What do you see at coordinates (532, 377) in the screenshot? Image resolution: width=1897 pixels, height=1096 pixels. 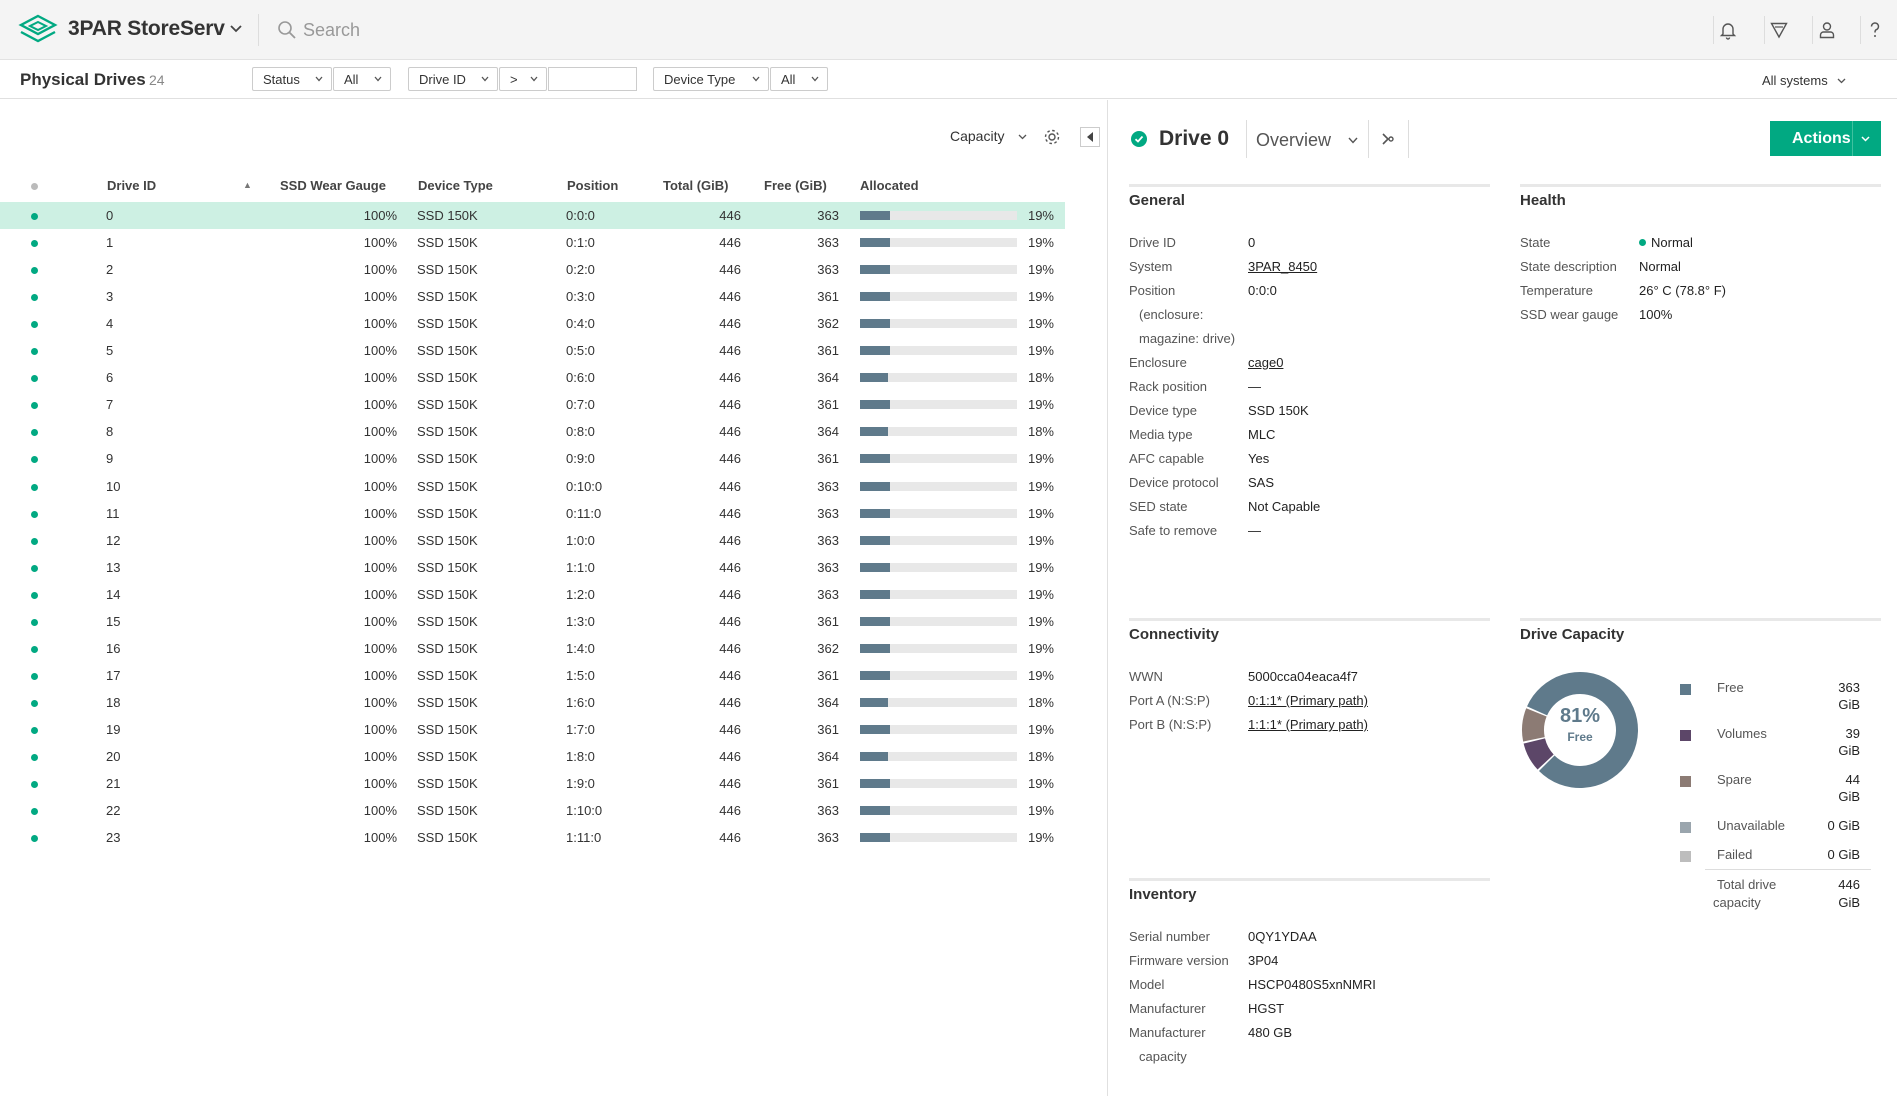 I see `table-row: 6 100% SSD 150K 0:6:0 446 364 18%` at bounding box center [532, 377].